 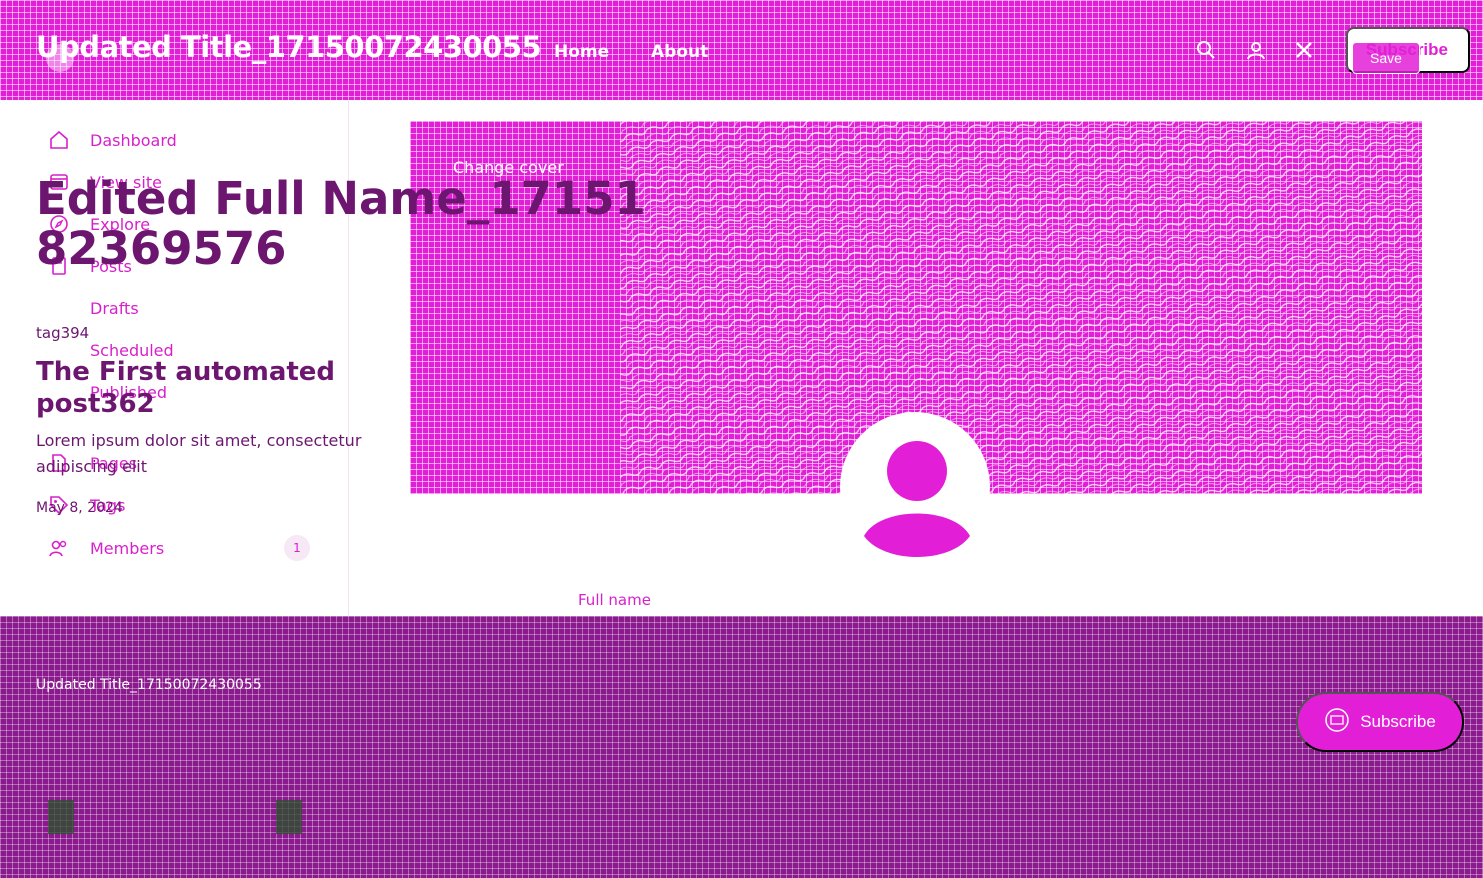 I want to click on footer-site-title: Updated Title_17150072430055, so click(x=149, y=685).